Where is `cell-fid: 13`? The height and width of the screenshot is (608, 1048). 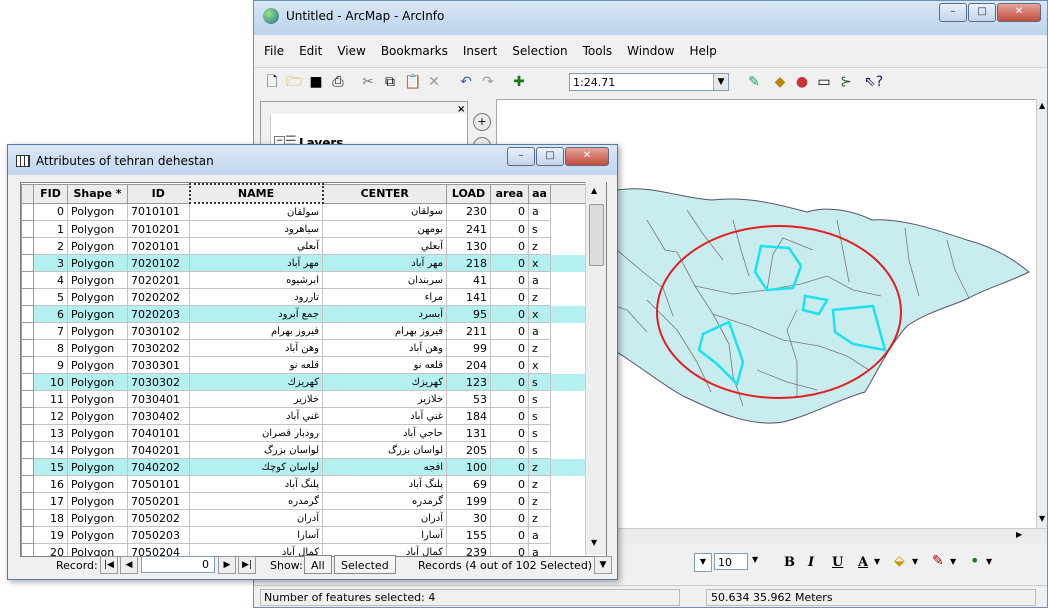
cell-fid: 13 is located at coordinates (50, 433).